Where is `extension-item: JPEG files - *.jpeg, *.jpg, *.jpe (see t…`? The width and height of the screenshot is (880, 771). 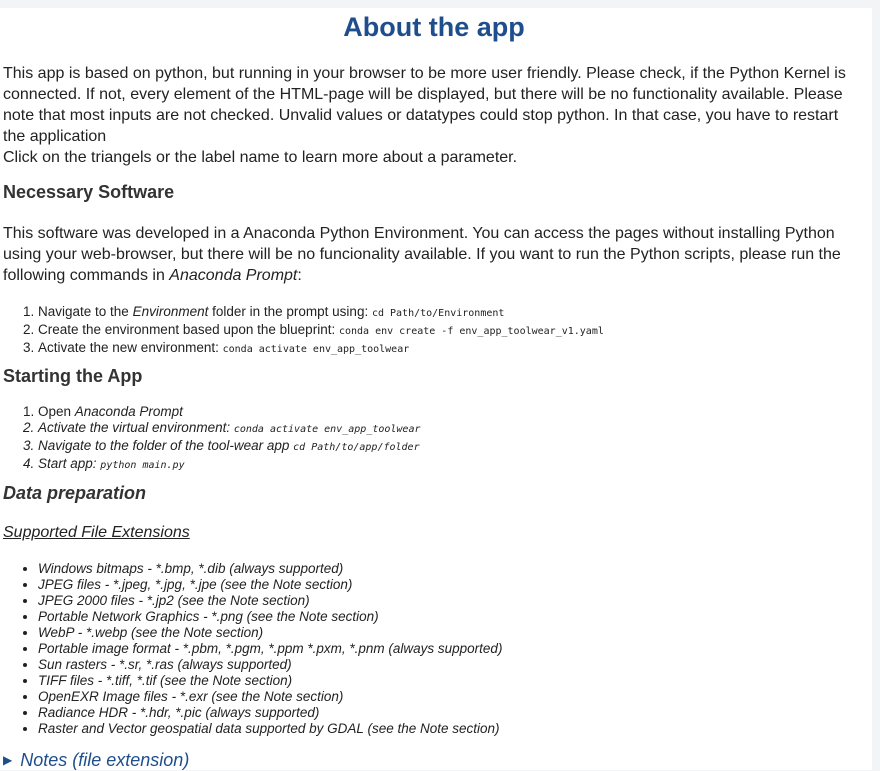 extension-item: JPEG files - *.jpeg, *.jpg, *.jpe (see t… is located at coordinates (270, 585).